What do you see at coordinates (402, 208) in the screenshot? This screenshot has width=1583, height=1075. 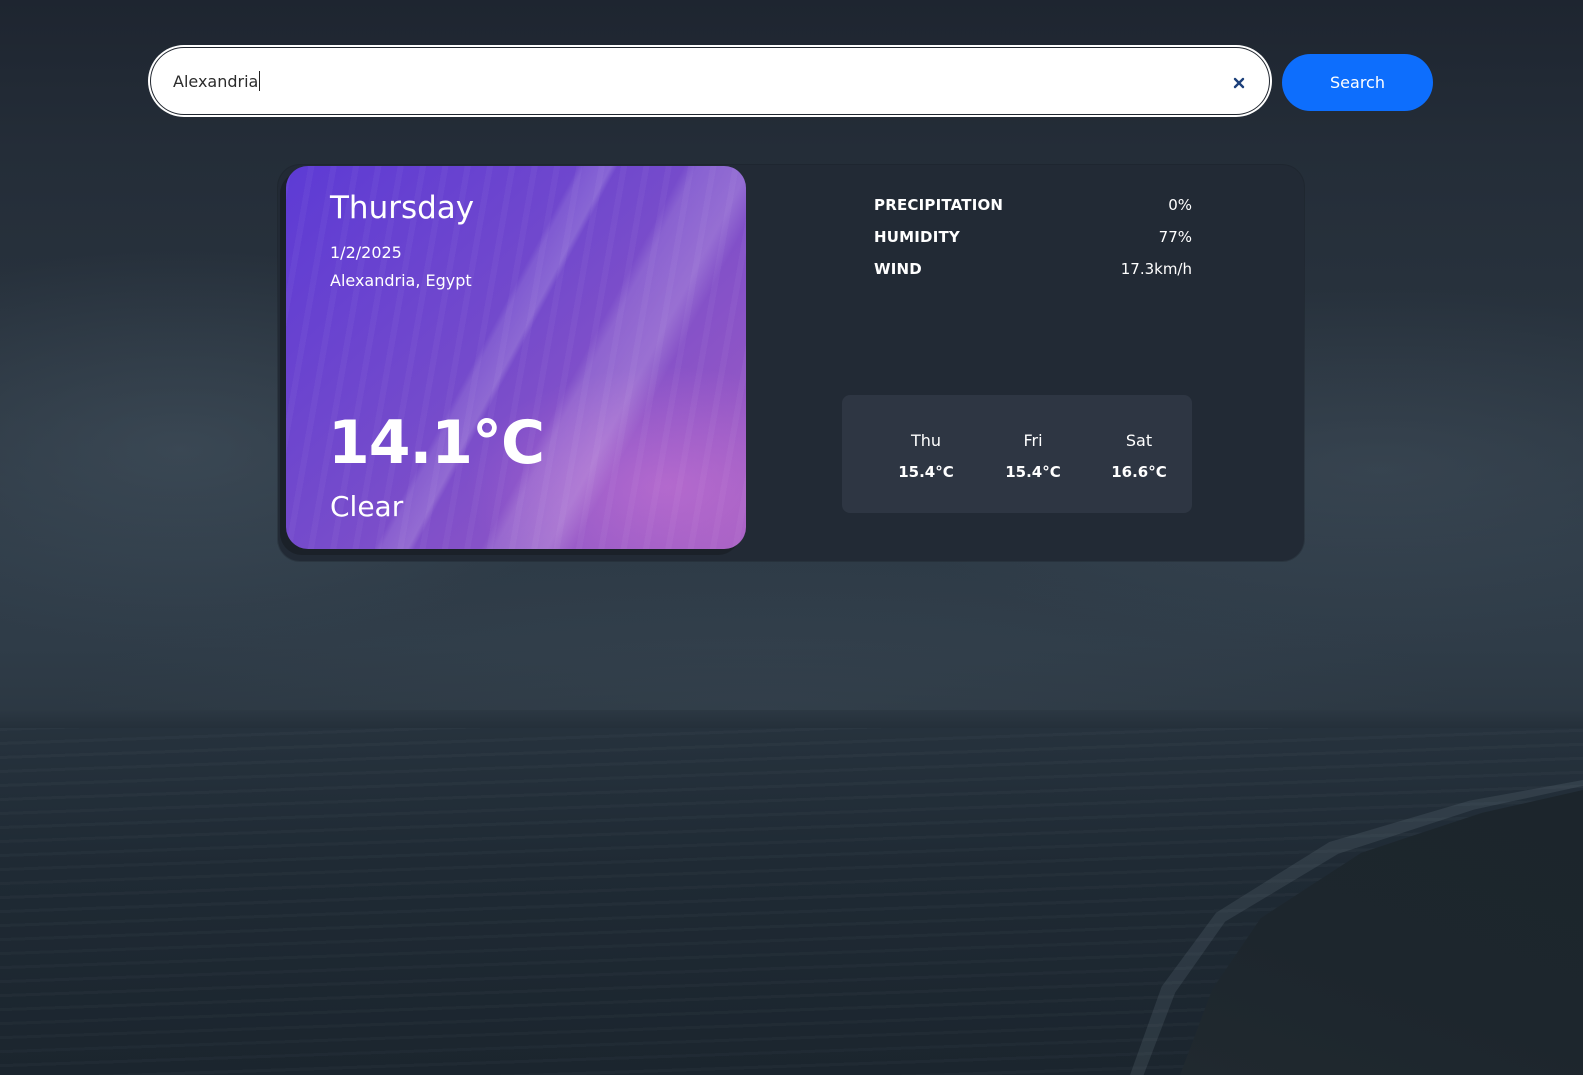 I see `current-day: Thursday` at bounding box center [402, 208].